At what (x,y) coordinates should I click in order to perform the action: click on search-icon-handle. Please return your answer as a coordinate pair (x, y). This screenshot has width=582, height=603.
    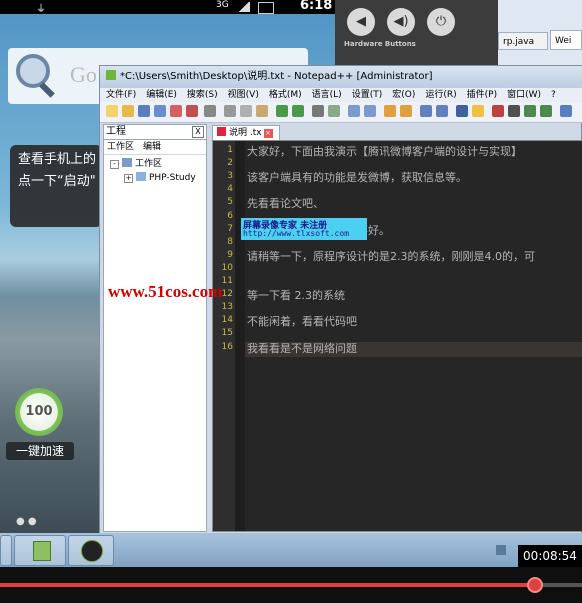
    Looking at the image, I should click on (47, 90).